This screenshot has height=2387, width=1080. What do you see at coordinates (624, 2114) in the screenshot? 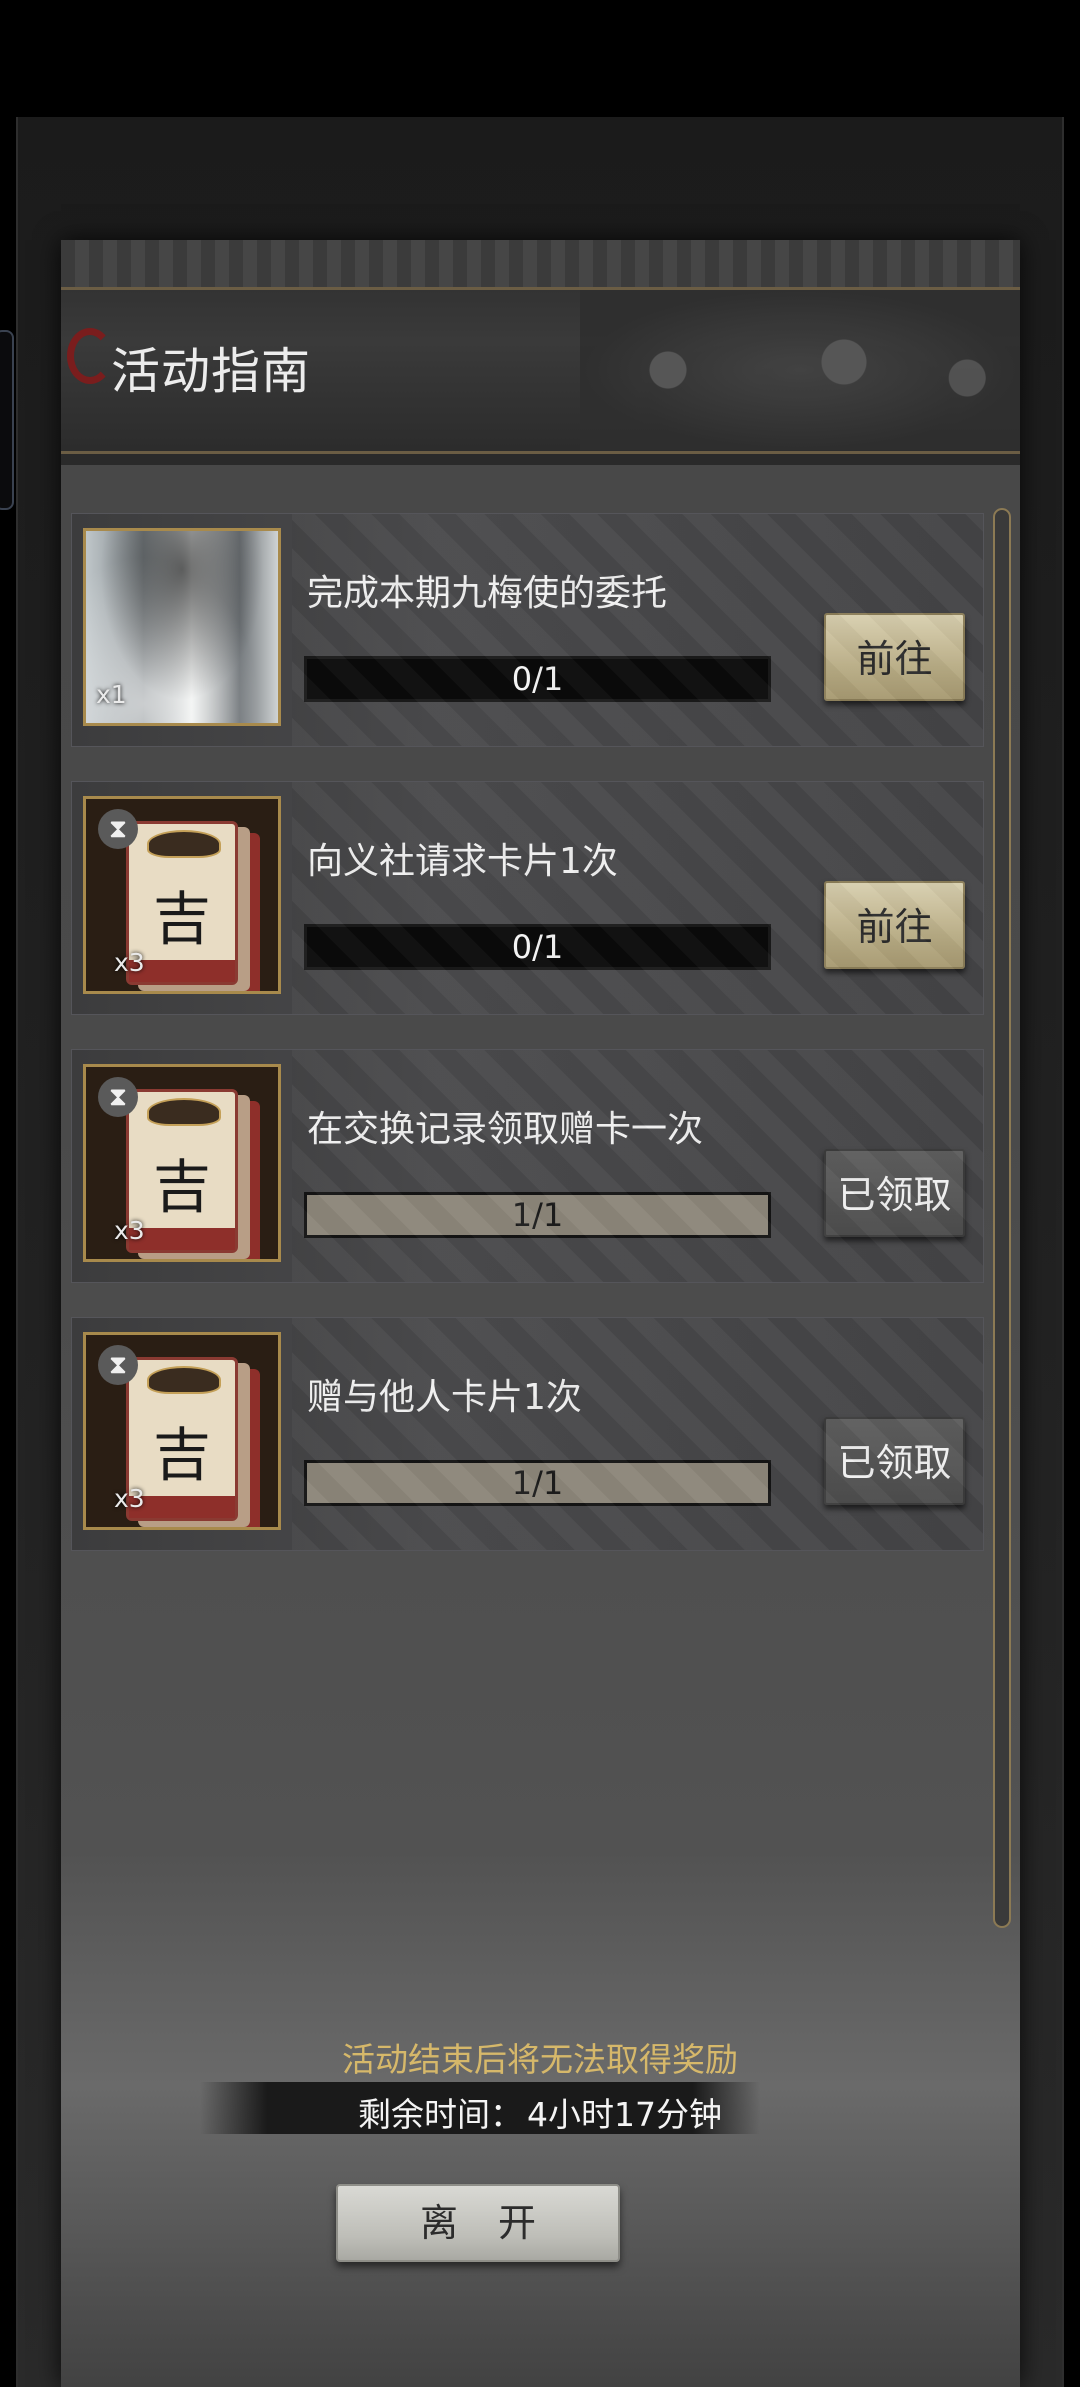
I see `remaining-time-value: 4小时17分钟` at bounding box center [624, 2114].